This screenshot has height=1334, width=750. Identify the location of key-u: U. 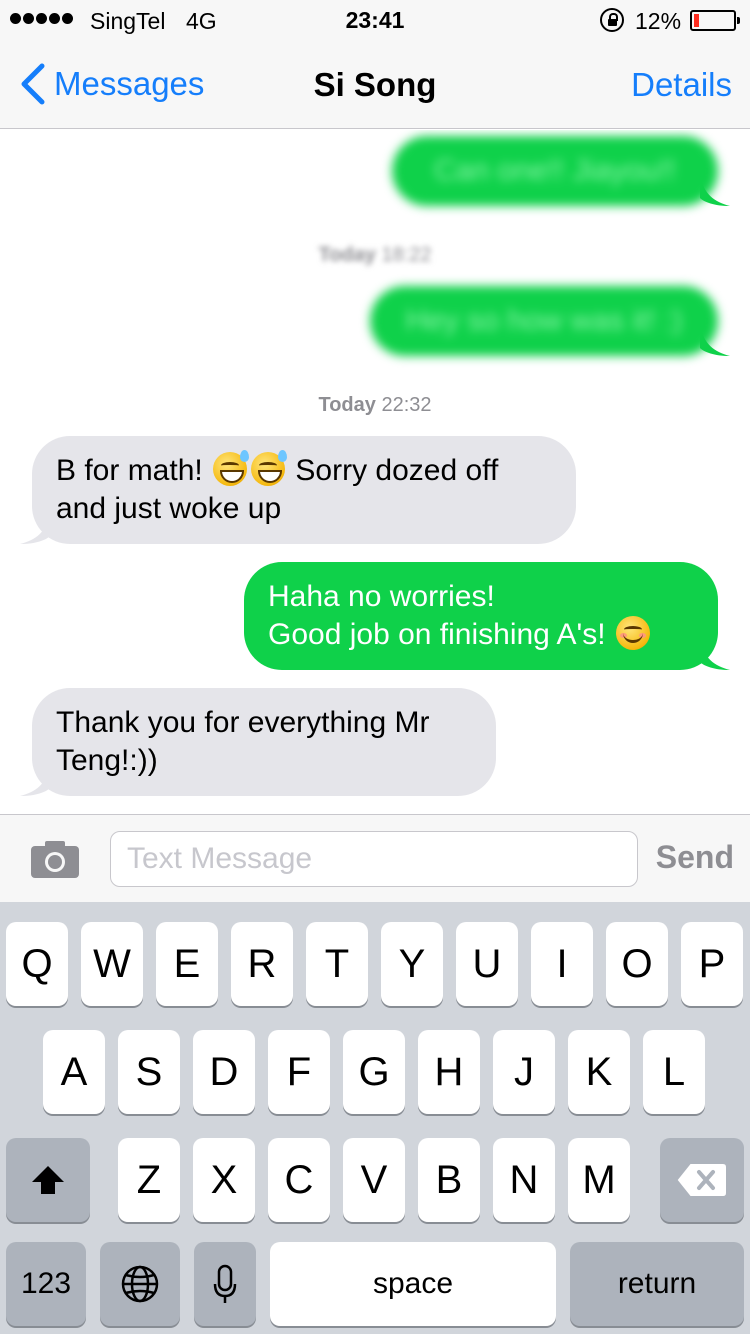
(487, 964).